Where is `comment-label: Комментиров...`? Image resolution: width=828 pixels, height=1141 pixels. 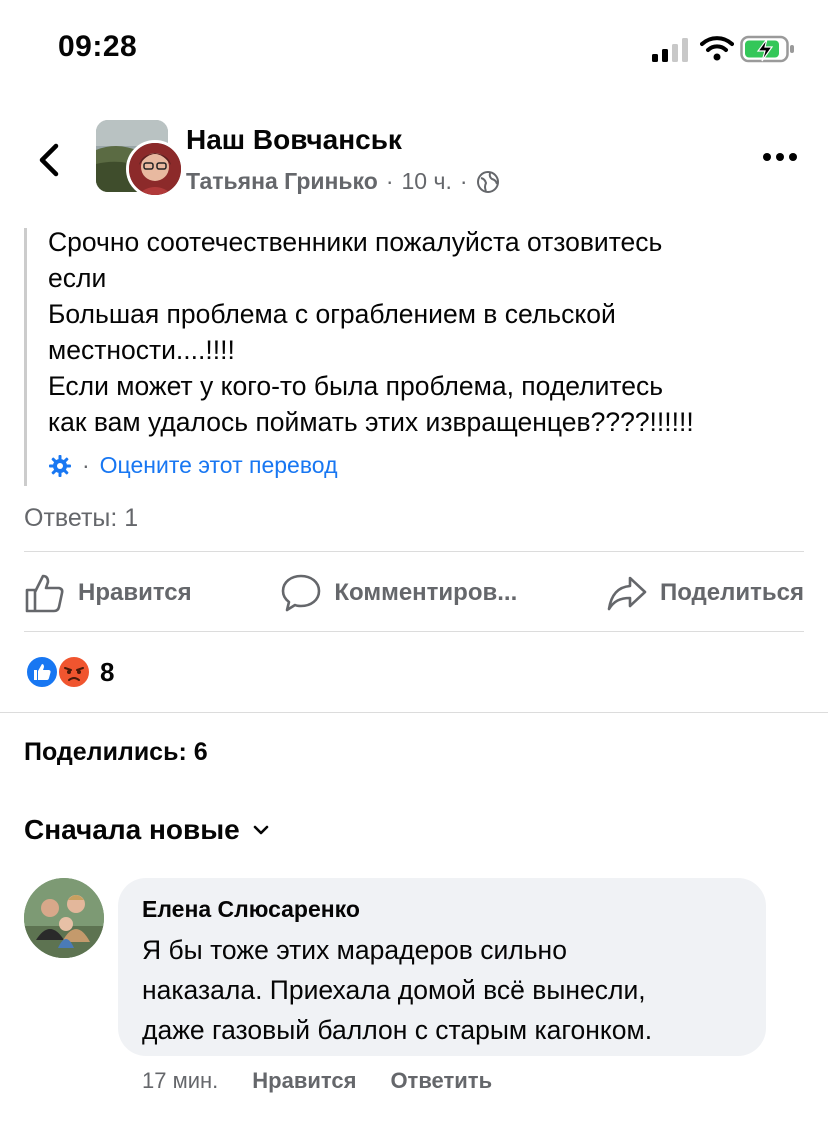 comment-label: Комментиров... is located at coordinates (426, 592).